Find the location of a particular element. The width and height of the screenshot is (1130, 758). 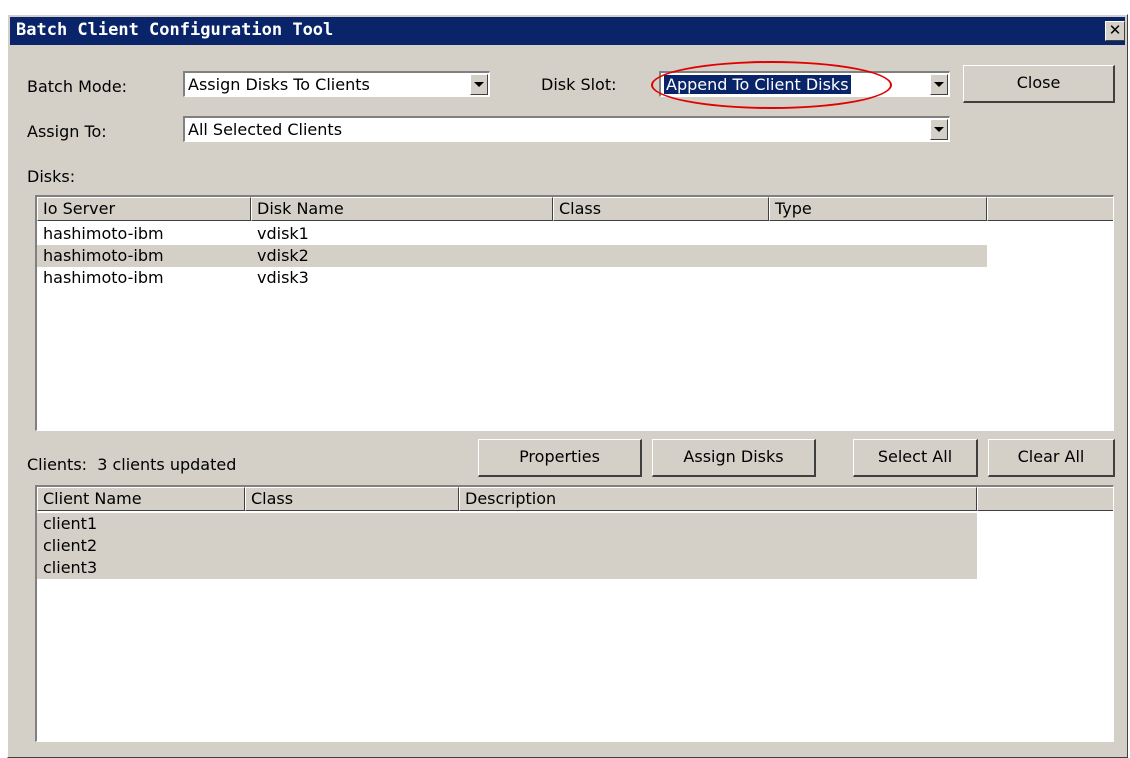

title-bar: Batch Client Configuration Tool ✕ is located at coordinates (567, 31).